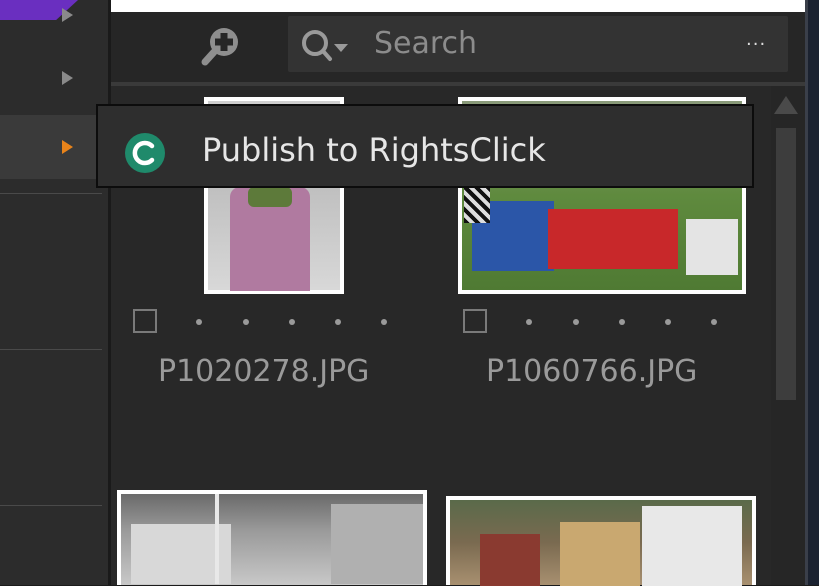 This screenshot has height=586, width=819. What do you see at coordinates (326, 45) in the screenshot?
I see `search-options-icon` at bounding box center [326, 45].